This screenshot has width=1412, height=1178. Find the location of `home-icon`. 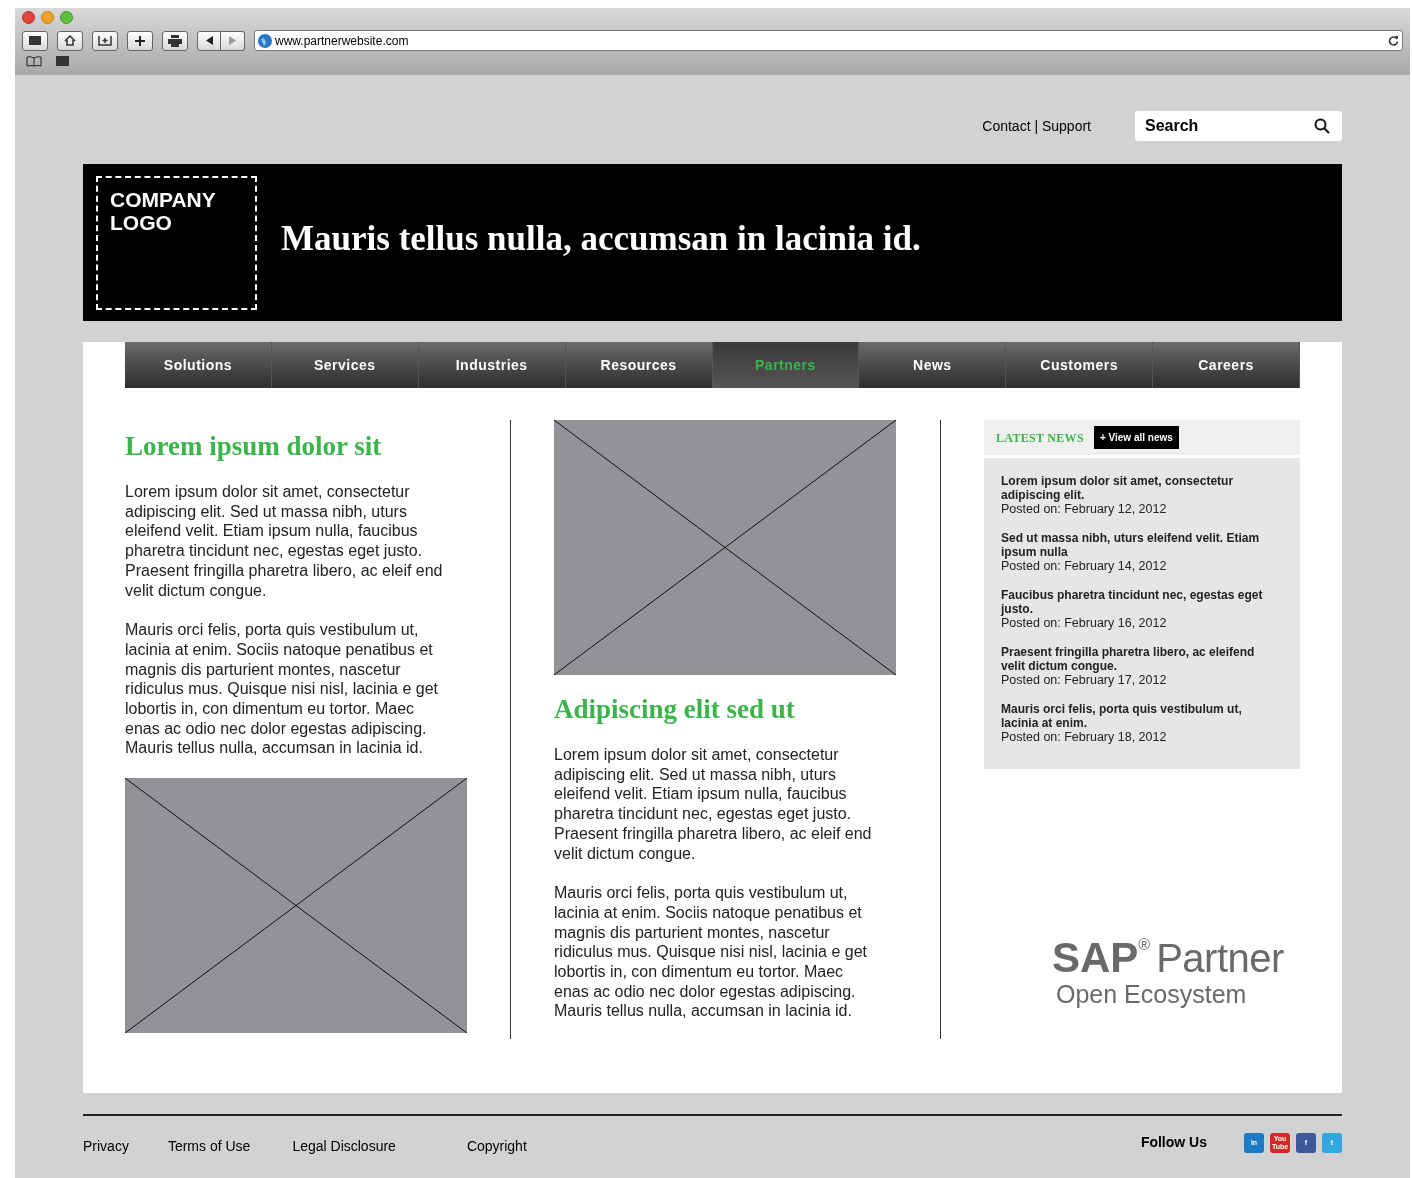

home-icon is located at coordinates (70, 40).